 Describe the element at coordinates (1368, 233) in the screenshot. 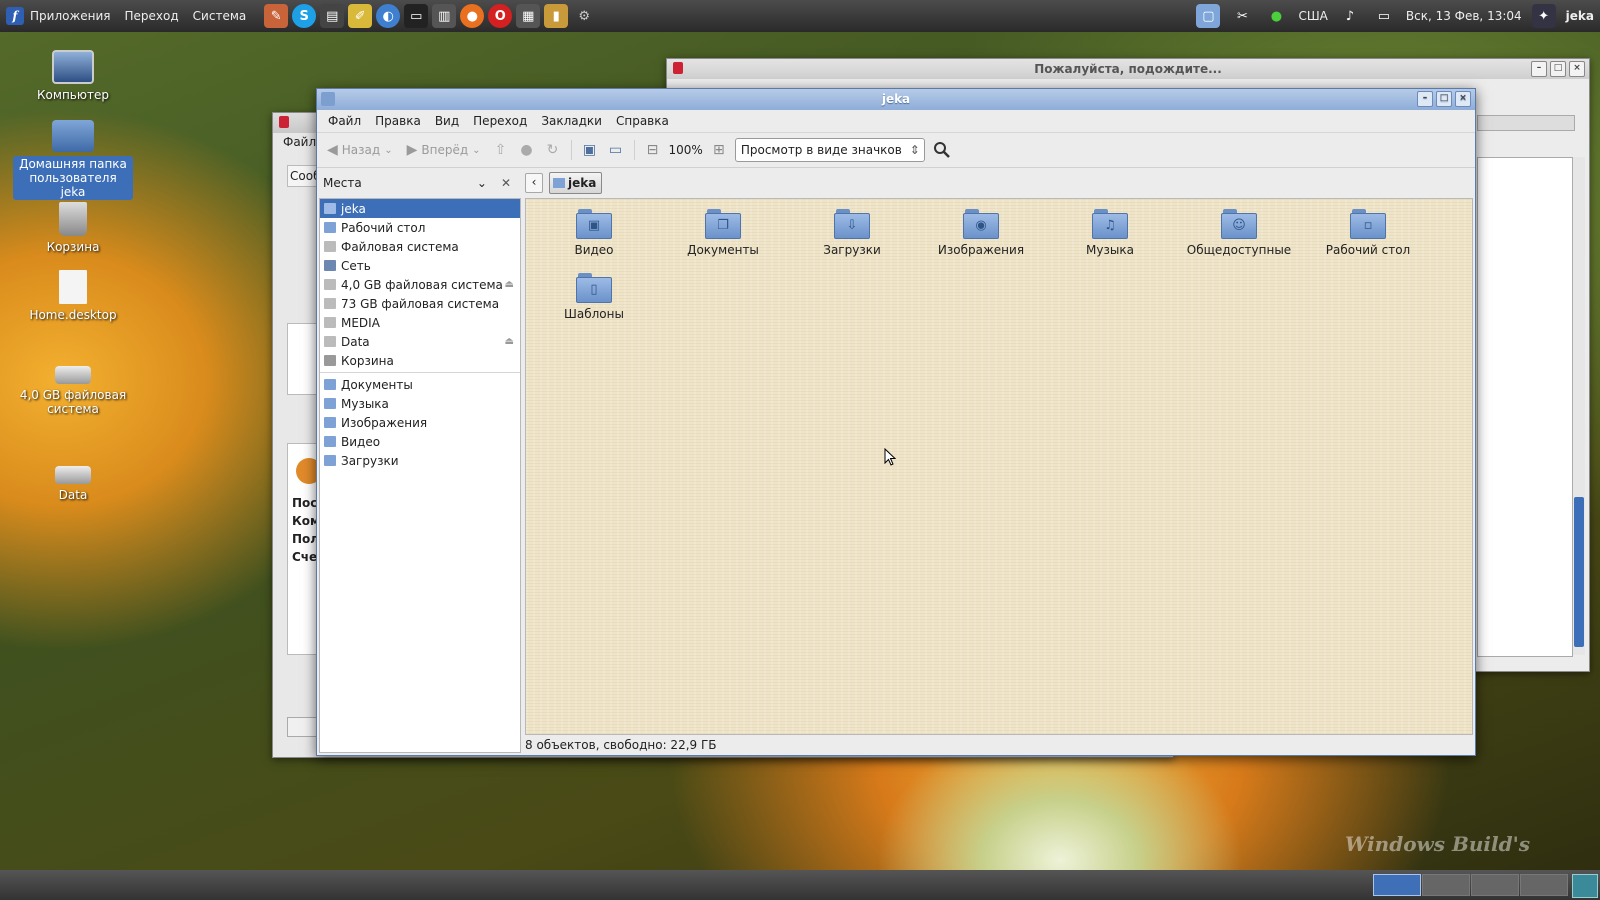

I see `file-item-desktop: ▫ Рабочий стол` at that location.